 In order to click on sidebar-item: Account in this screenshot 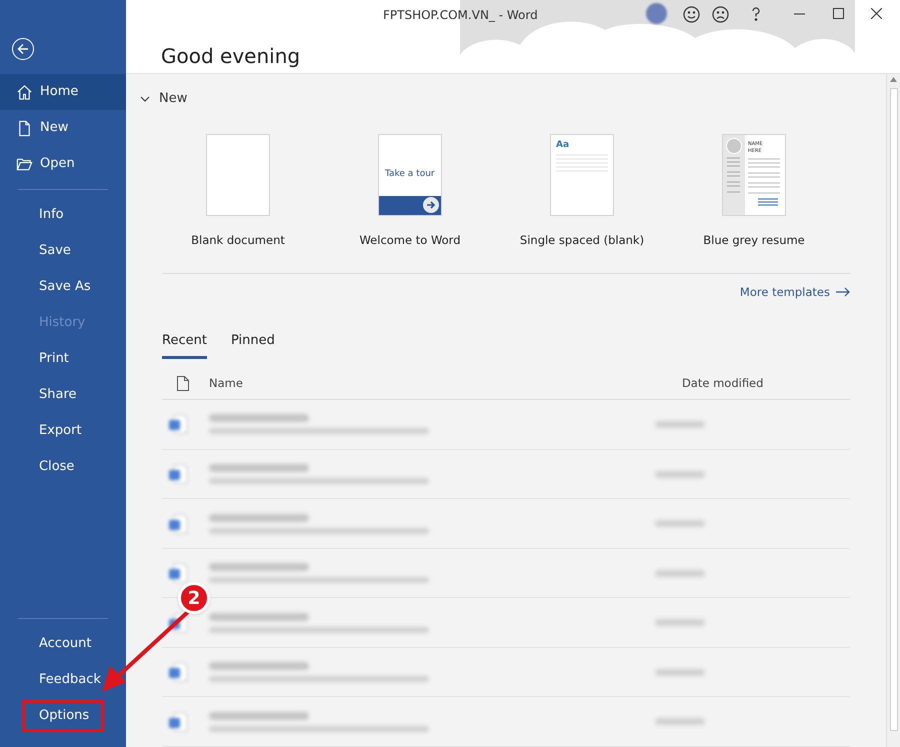, I will do `click(63, 644)`.